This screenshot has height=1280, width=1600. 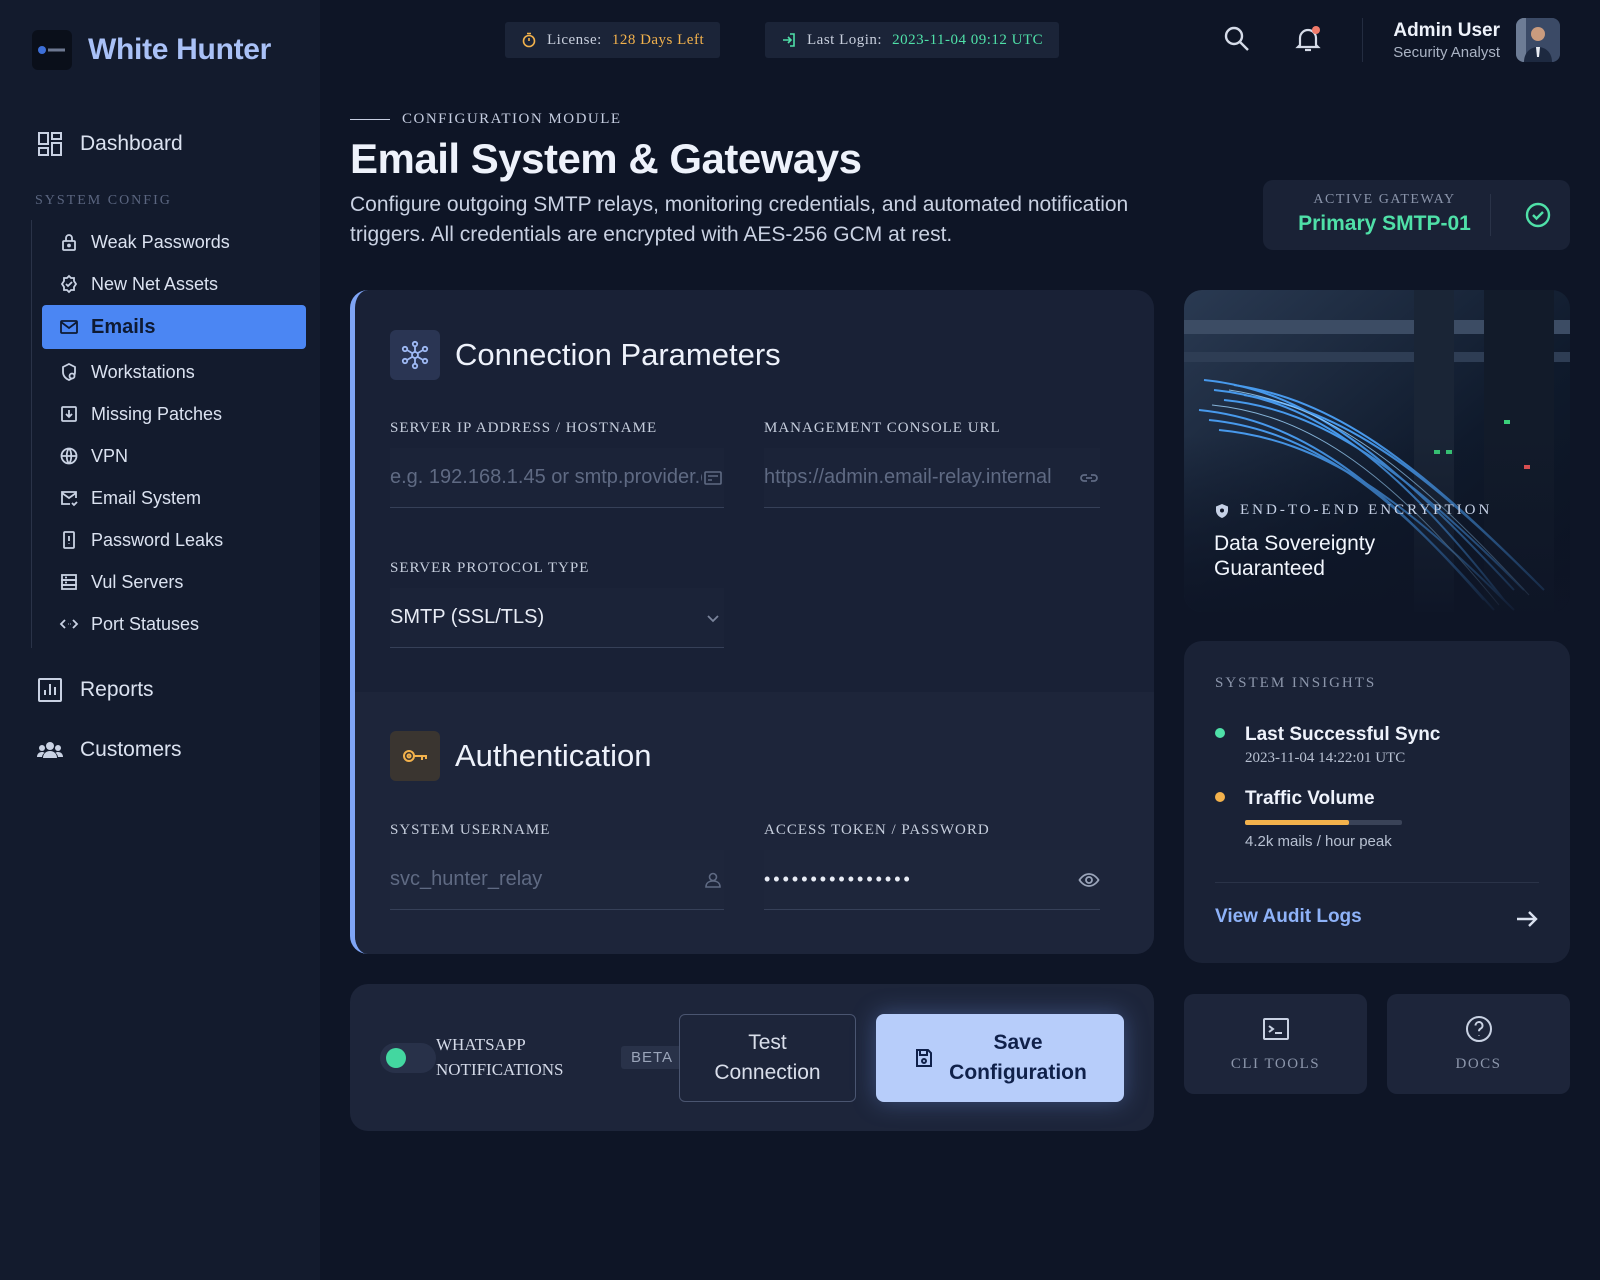 I want to click on save-configuration-button: Save Configuration, so click(x=1000, y=1058).